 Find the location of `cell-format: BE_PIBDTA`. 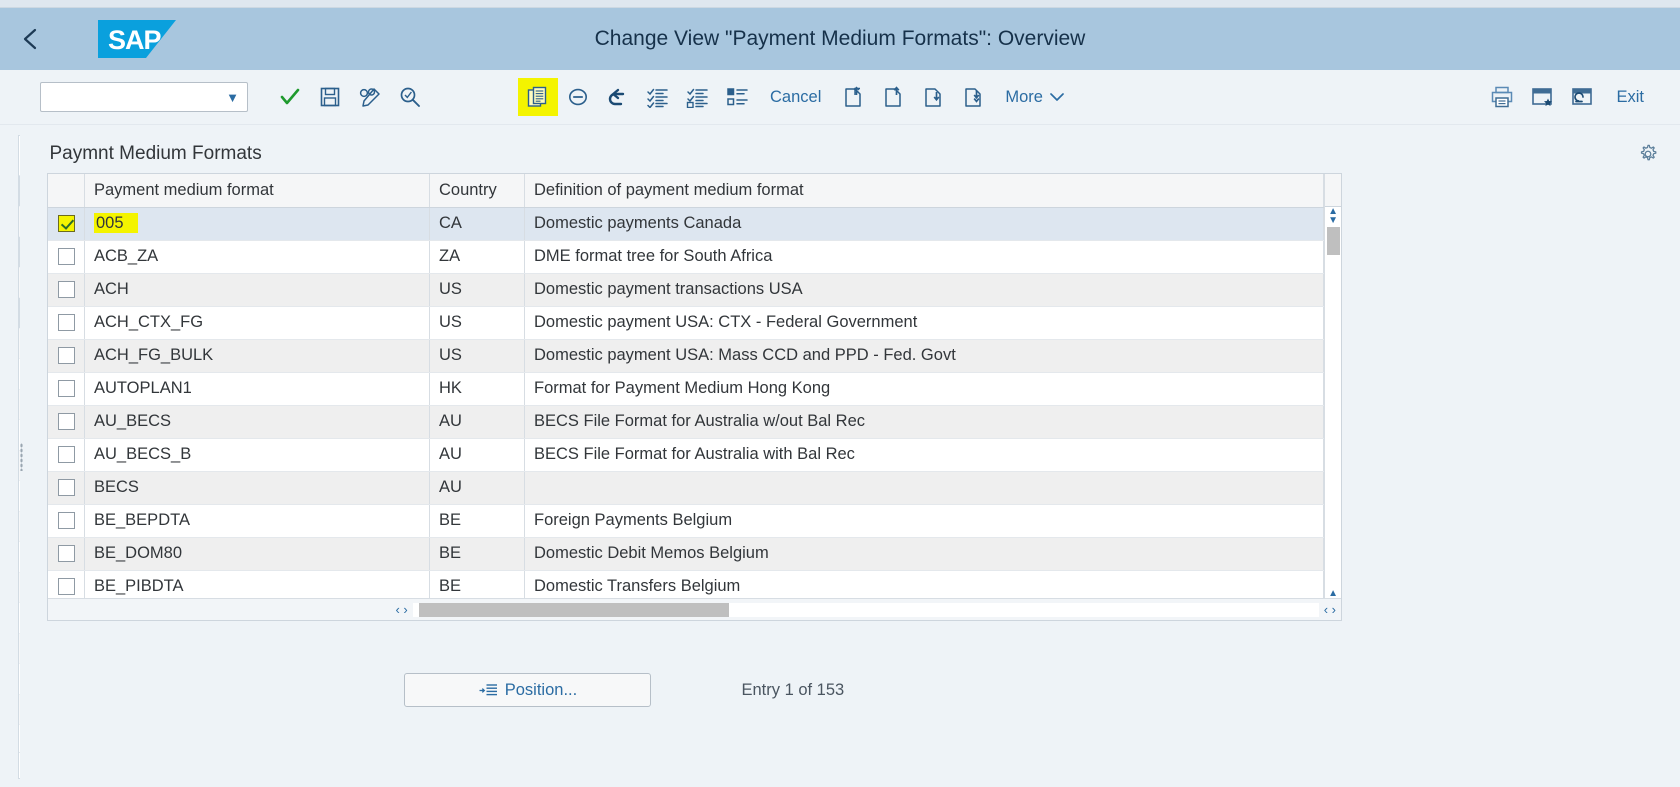

cell-format: BE_PIBDTA is located at coordinates (257, 584).